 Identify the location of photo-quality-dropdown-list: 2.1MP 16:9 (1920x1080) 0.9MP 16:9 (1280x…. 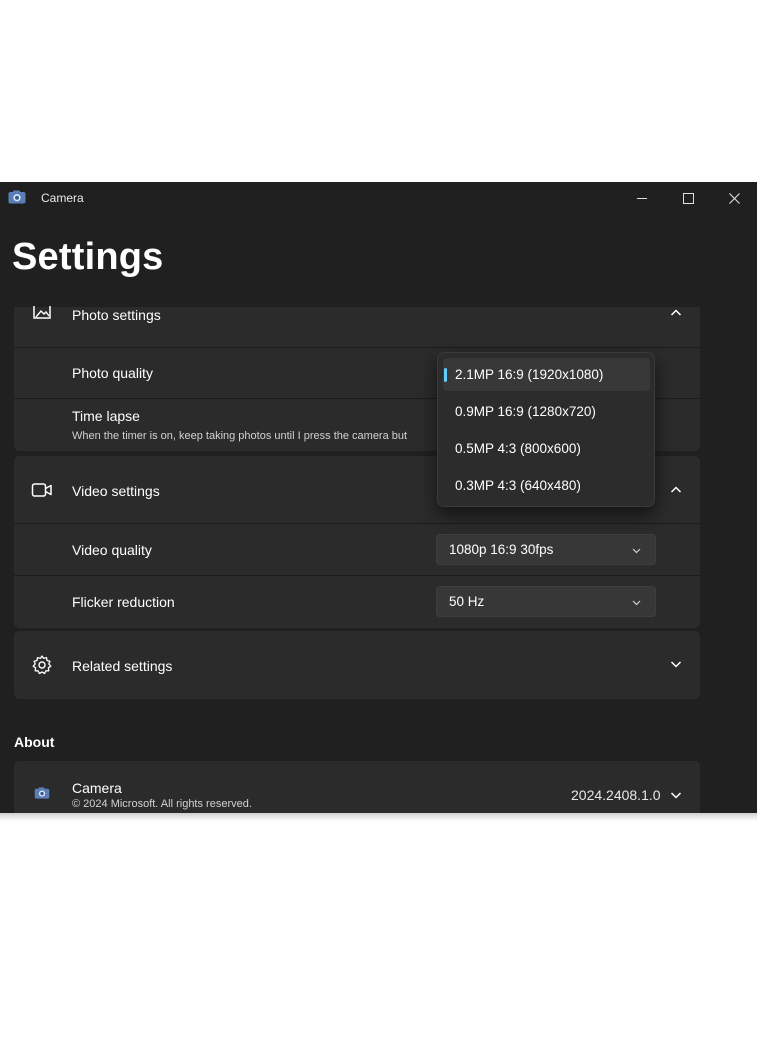
(546, 429).